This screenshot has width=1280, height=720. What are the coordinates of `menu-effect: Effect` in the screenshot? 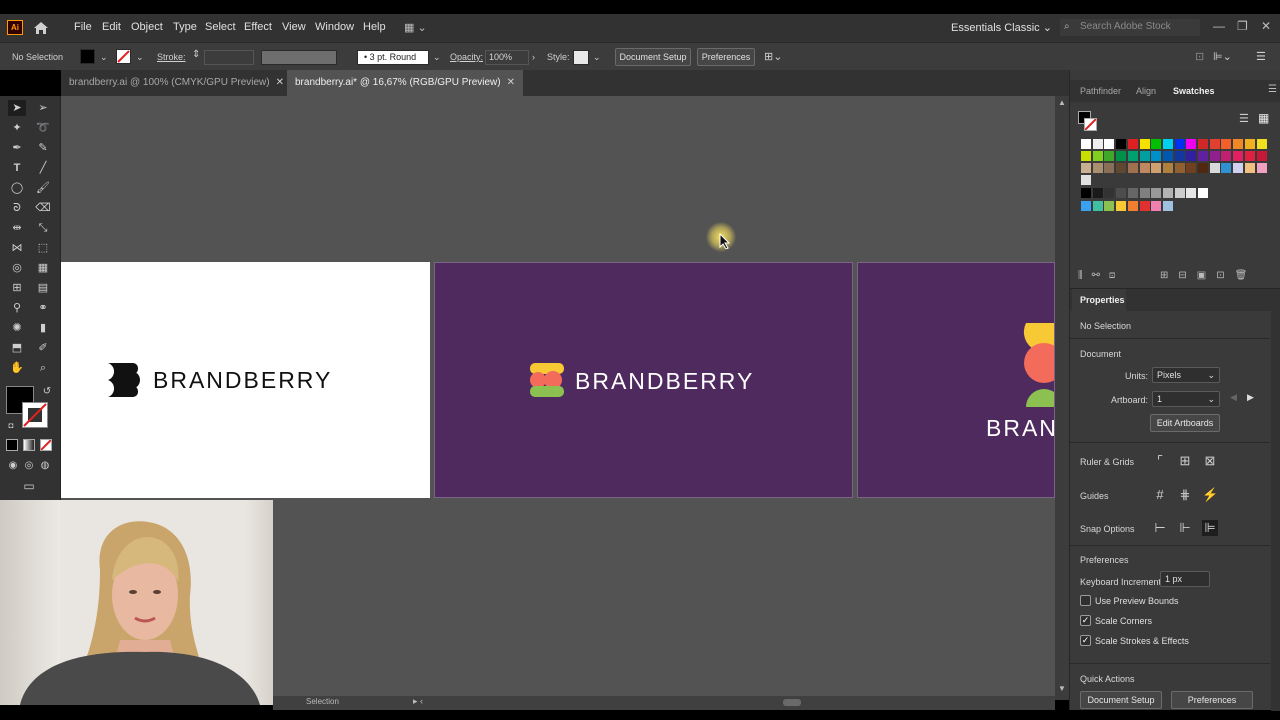 It's located at (258, 27).